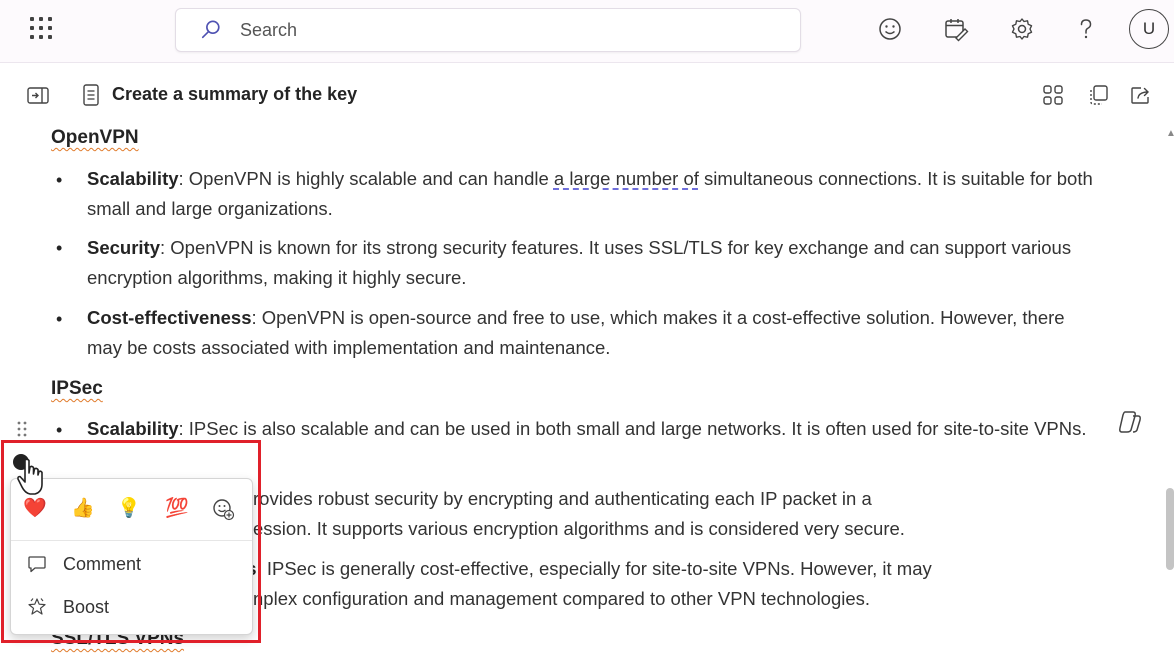 The height and width of the screenshot is (662, 1174). Describe the element at coordinates (102, 564) in the screenshot. I see `comment-label: Comment` at that location.